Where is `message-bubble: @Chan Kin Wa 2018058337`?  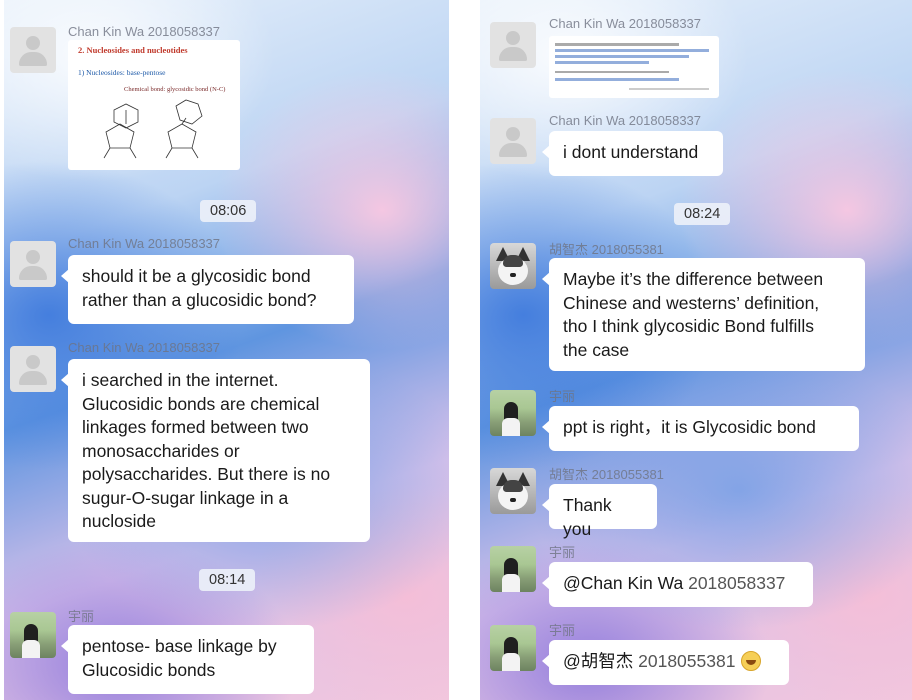
message-bubble: @Chan Kin Wa 2018058337 is located at coordinates (677, 584).